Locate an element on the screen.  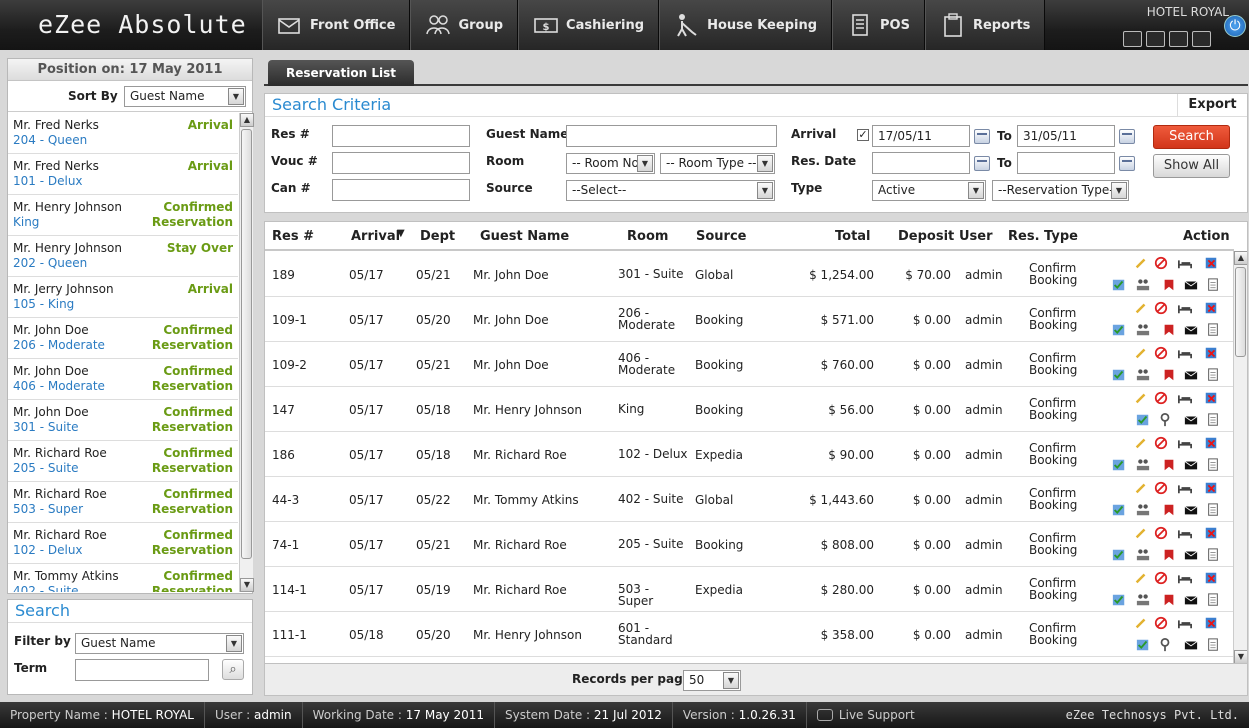
nav-cashiering: $ Cashiering is located at coordinates (589, 25).